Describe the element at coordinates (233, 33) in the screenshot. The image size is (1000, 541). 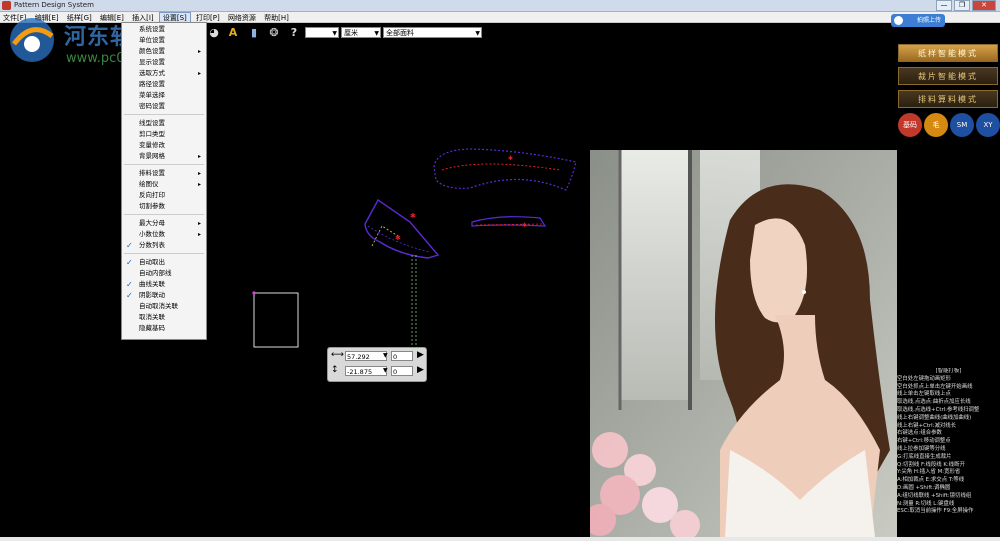
I see `text-icon: A` at that location.